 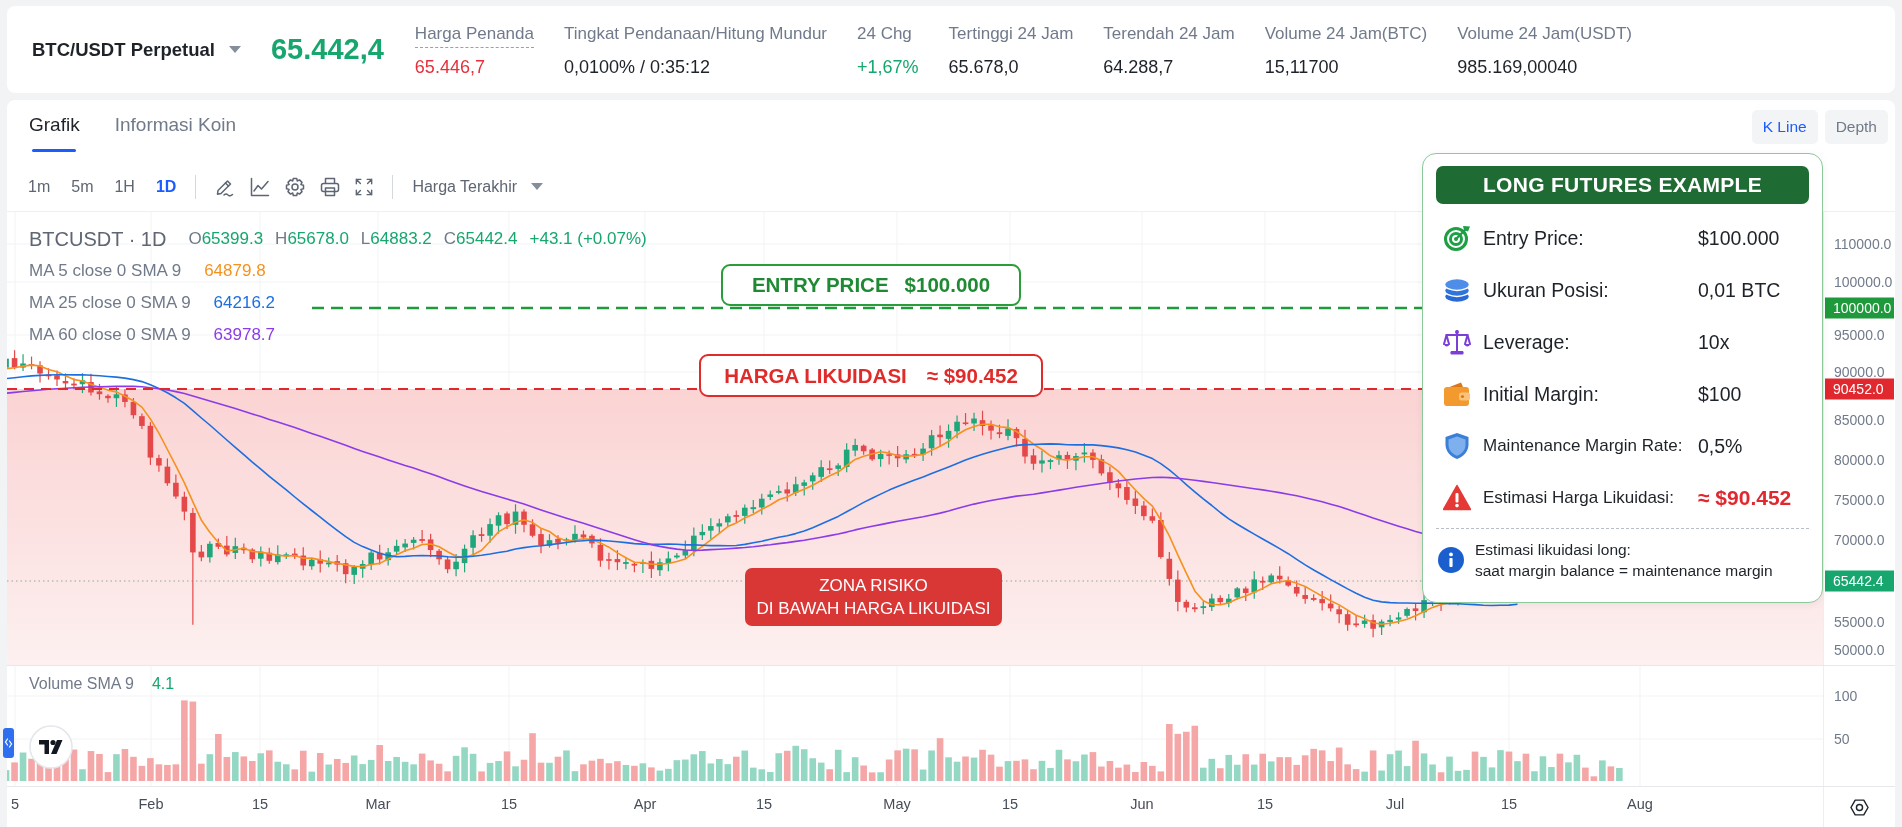 I want to click on price-tick-label: 100000.0, so click(x=1863, y=282).